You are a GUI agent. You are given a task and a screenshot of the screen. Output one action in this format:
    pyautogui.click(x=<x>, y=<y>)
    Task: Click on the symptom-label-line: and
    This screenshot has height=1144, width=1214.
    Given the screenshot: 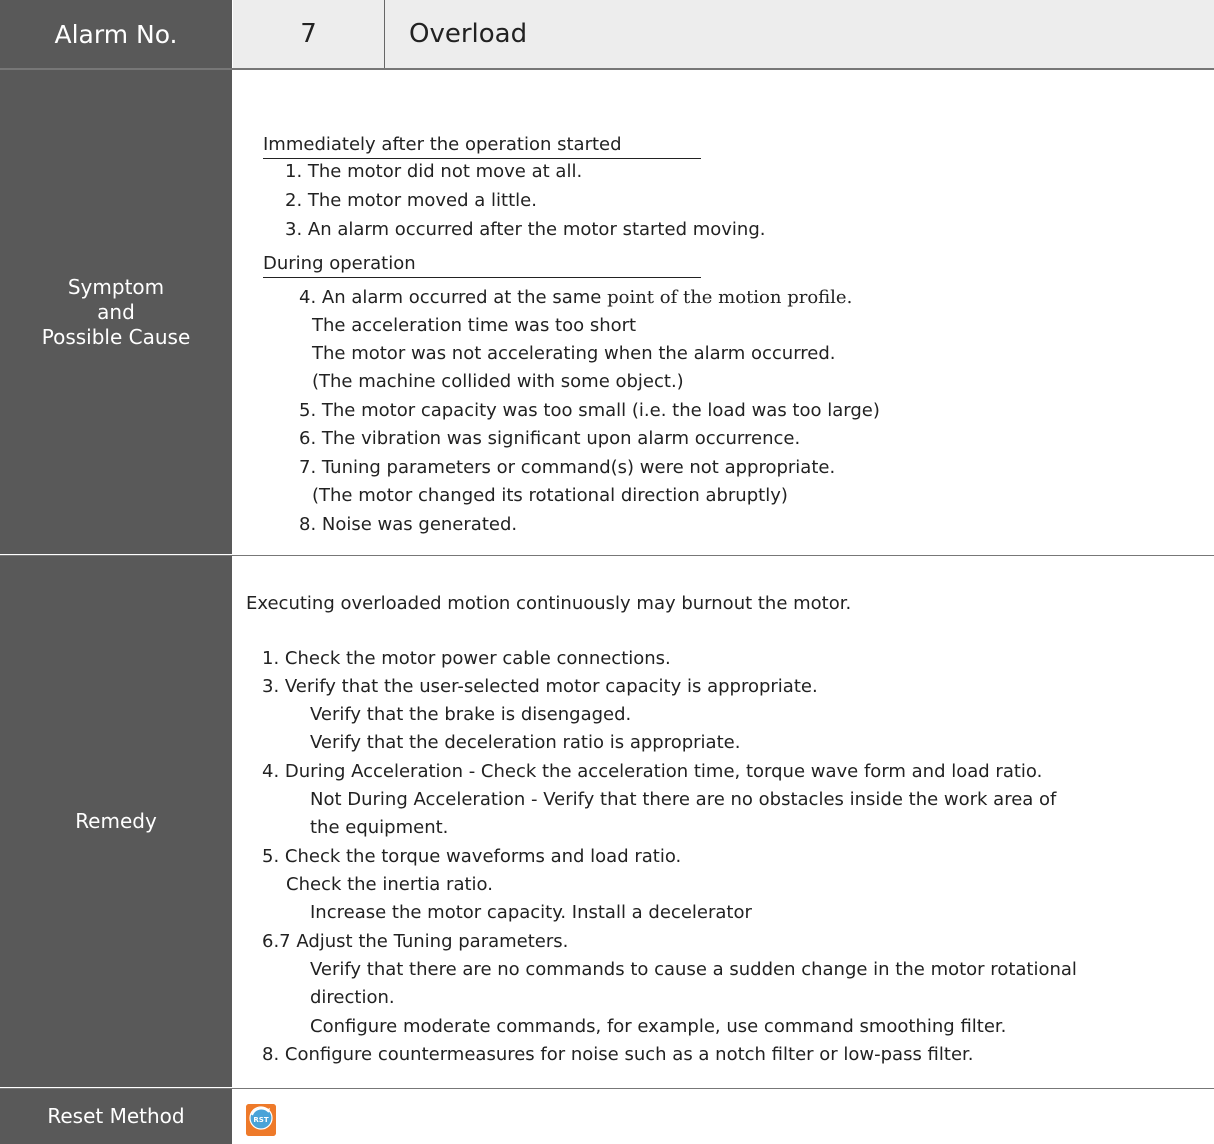 What is the action you would take?
    pyautogui.click(x=116, y=311)
    